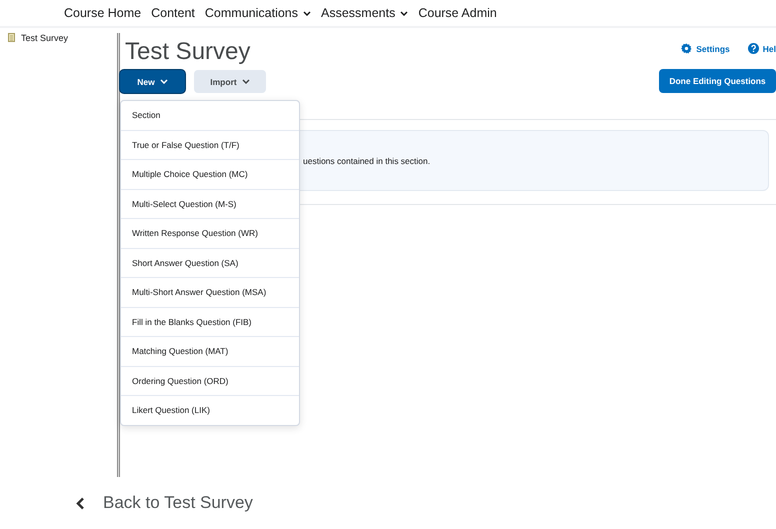 The height and width of the screenshot is (529, 776). What do you see at coordinates (210, 351) in the screenshot?
I see `menu-item: Matching Question (MAT)` at bounding box center [210, 351].